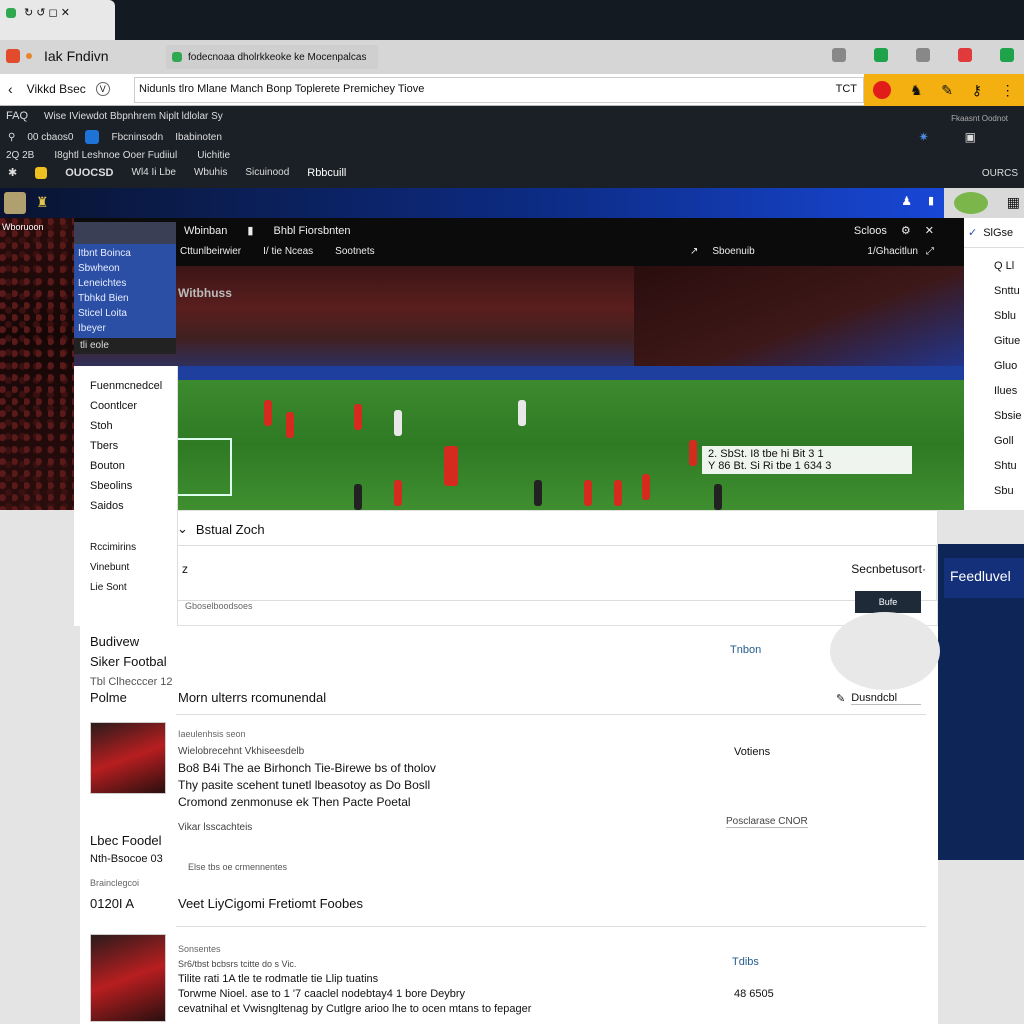 This screenshot has height=1024, width=1024. What do you see at coordinates (694, 251) in the screenshot?
I see `feather-icon: ↗` at bounding box center [694, 251].